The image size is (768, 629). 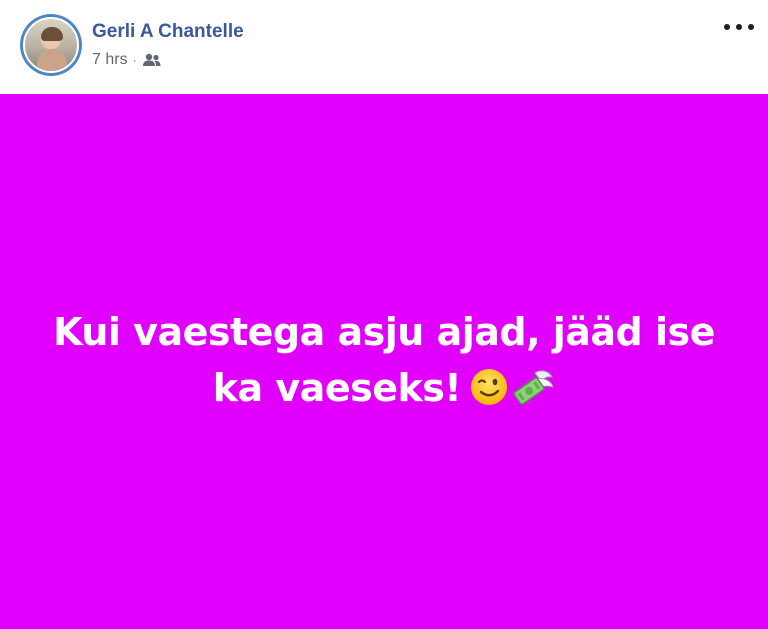 I want to click on avatar, so click(x=51, y=45).